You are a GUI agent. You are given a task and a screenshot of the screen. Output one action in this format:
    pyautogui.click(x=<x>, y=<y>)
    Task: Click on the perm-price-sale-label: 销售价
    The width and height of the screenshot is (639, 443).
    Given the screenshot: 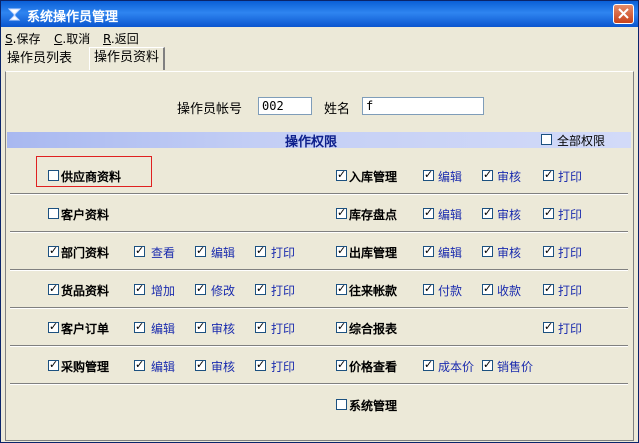 What is the action you would take?
    pyautogui.click(x=515, y=367)
    